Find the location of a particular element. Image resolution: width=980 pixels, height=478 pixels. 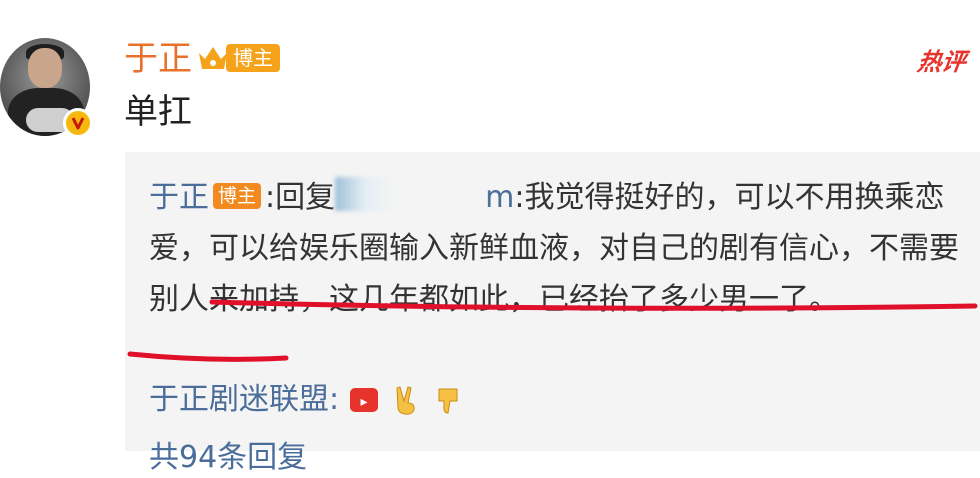

reply-author: 于正 is located at coordinates (179, 197).